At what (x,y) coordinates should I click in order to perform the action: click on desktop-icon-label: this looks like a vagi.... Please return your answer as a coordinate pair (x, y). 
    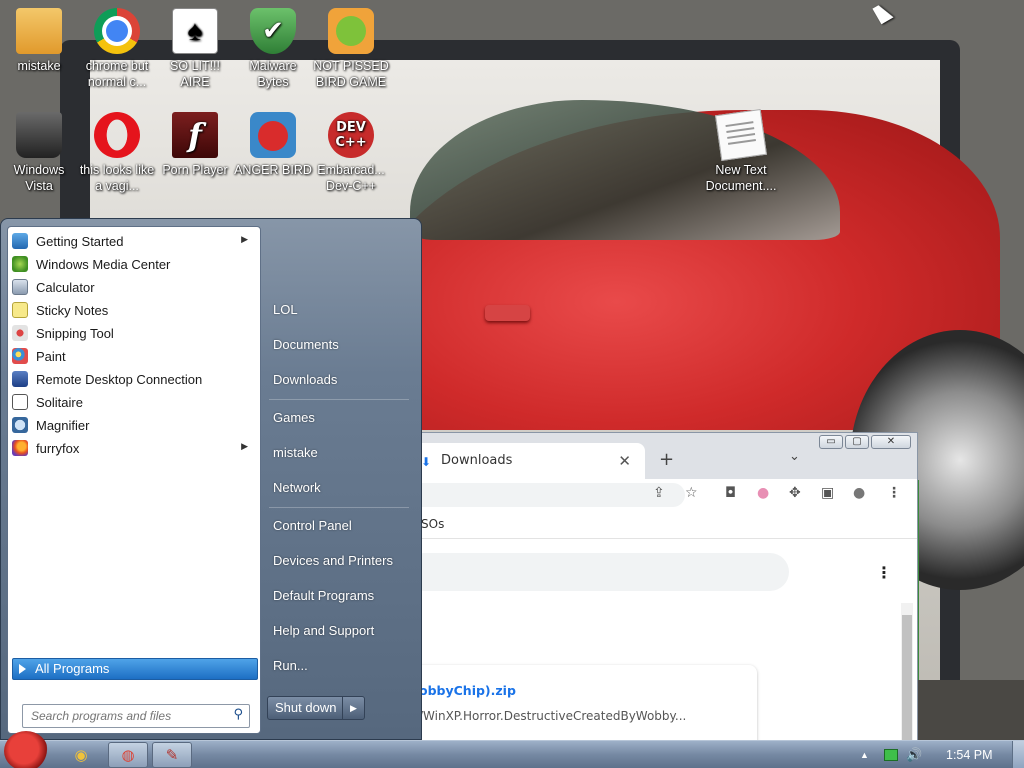
    Looking at the image, I should click on (117, 178).